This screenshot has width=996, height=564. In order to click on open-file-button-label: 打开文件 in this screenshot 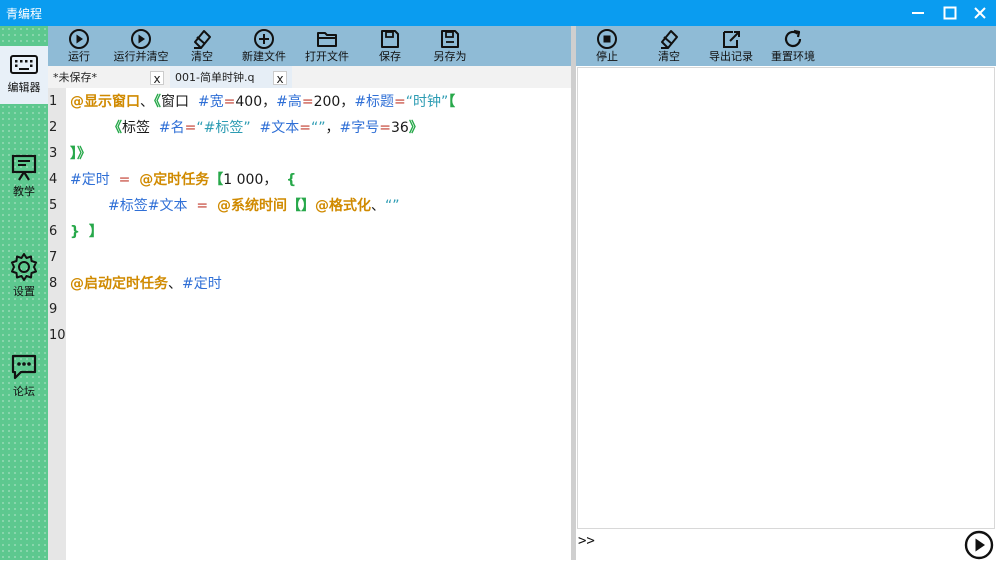, I will do `click(327, 56)`.